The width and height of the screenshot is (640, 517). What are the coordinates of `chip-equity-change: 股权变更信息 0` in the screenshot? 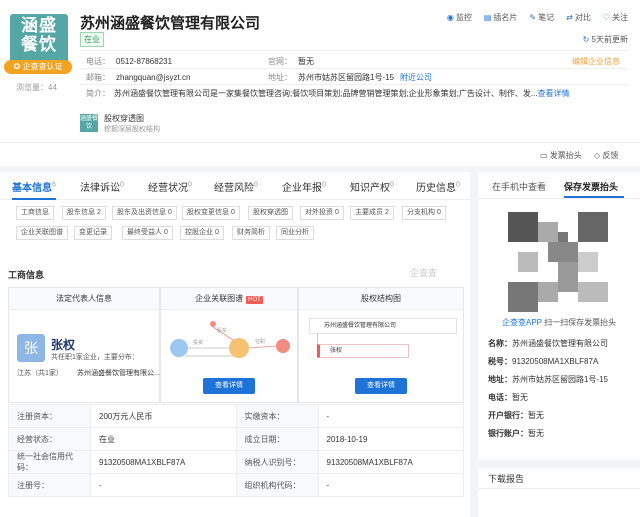 It's located at (211, 213).